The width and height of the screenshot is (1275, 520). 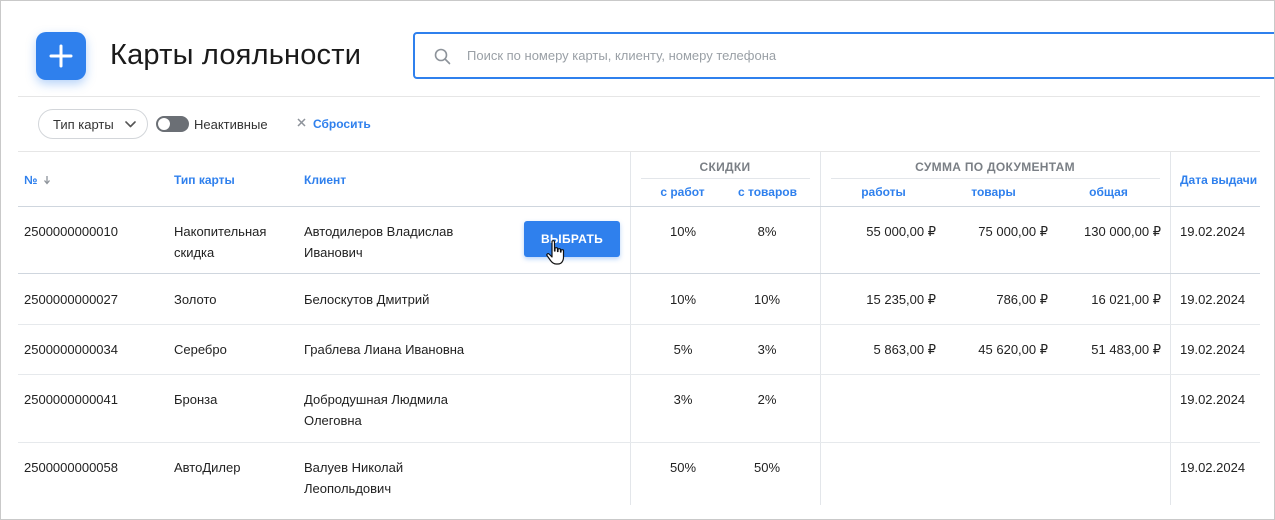 I want to click on cell-number: 2500000000034, so click(x=71, y=349).